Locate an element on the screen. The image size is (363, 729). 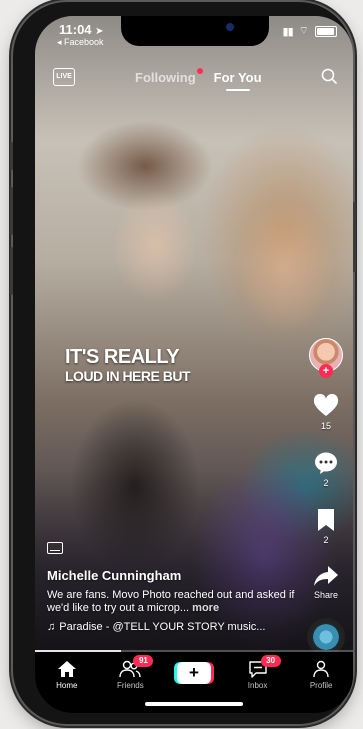
nav-home: Home is located at coordinates (67, 675).